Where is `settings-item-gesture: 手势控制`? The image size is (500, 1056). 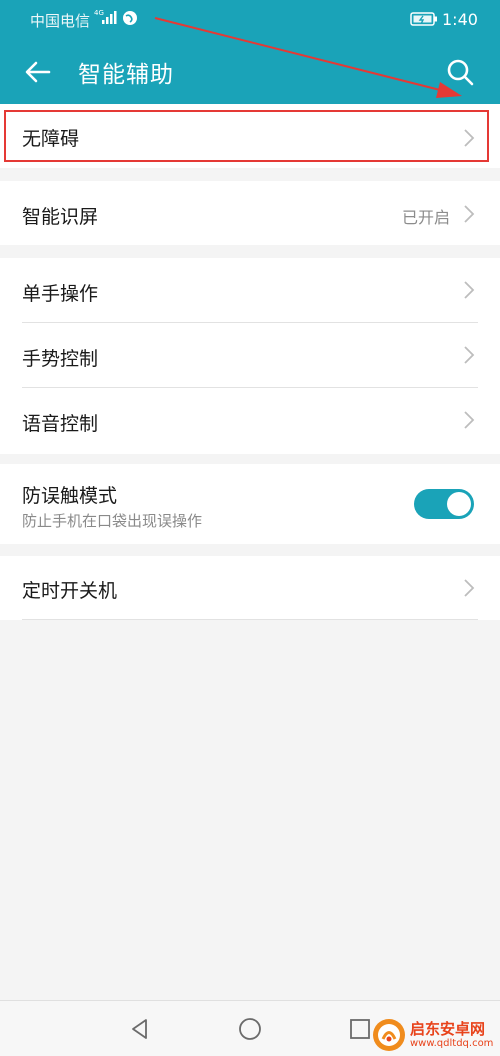 settings-item-gesture: 手势控制 is located at coordinates (250, 355).